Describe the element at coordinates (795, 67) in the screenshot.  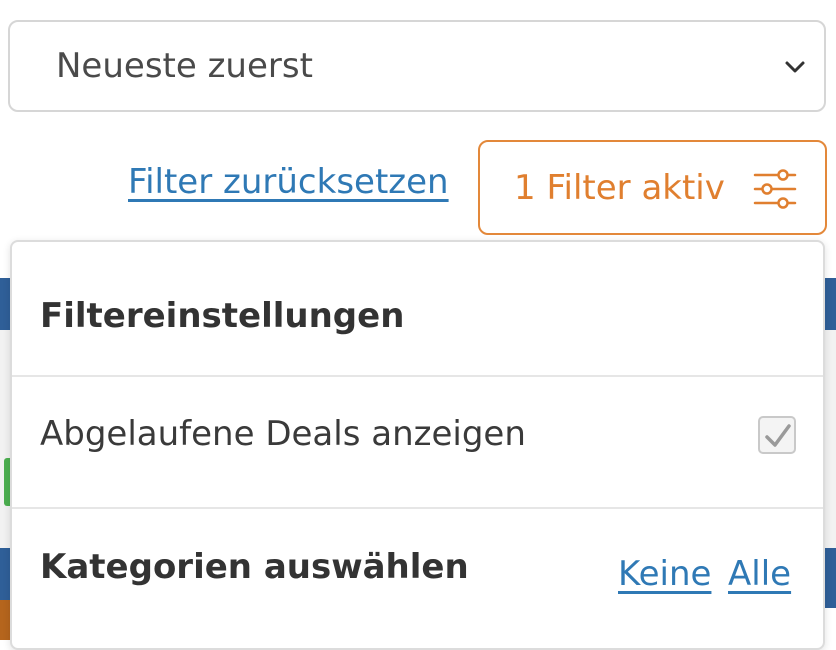
I see `chevron-down-icon` at that location.